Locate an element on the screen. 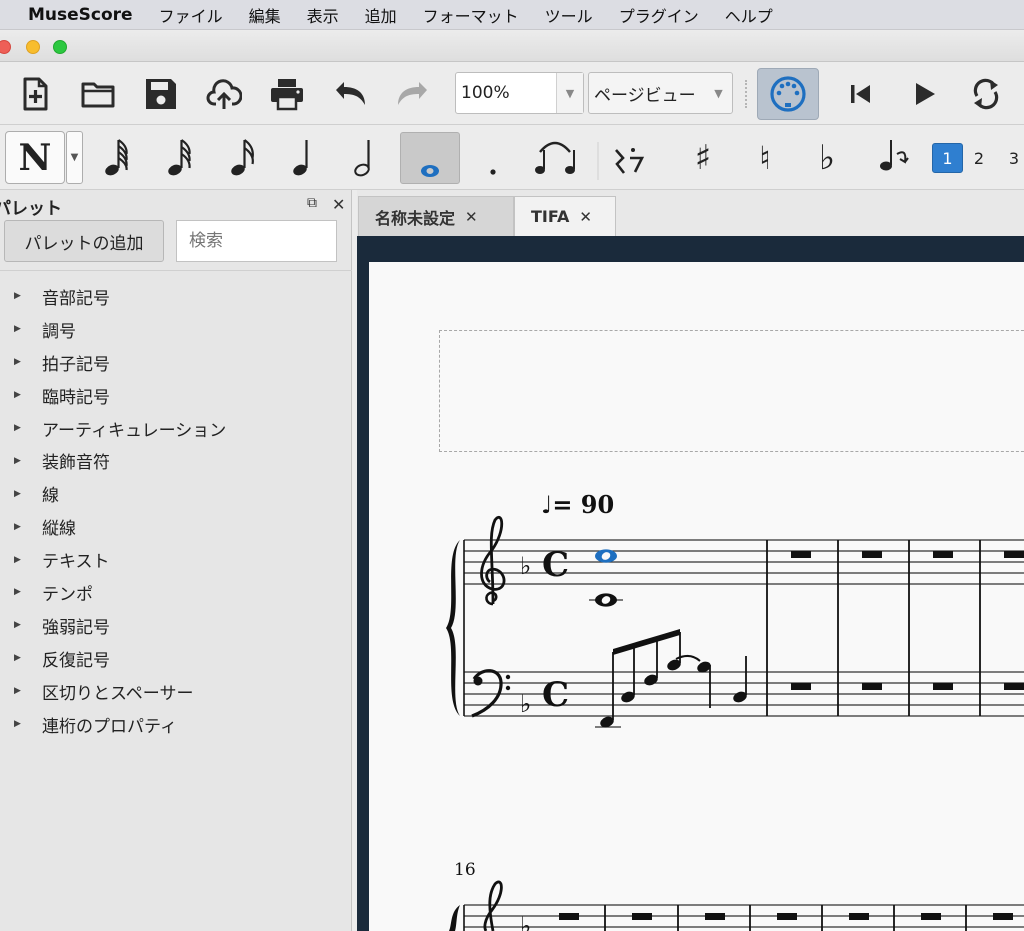 The height and width of the screenshot is (931, 1024). beamed-notes is located at coordinates (638, 679).